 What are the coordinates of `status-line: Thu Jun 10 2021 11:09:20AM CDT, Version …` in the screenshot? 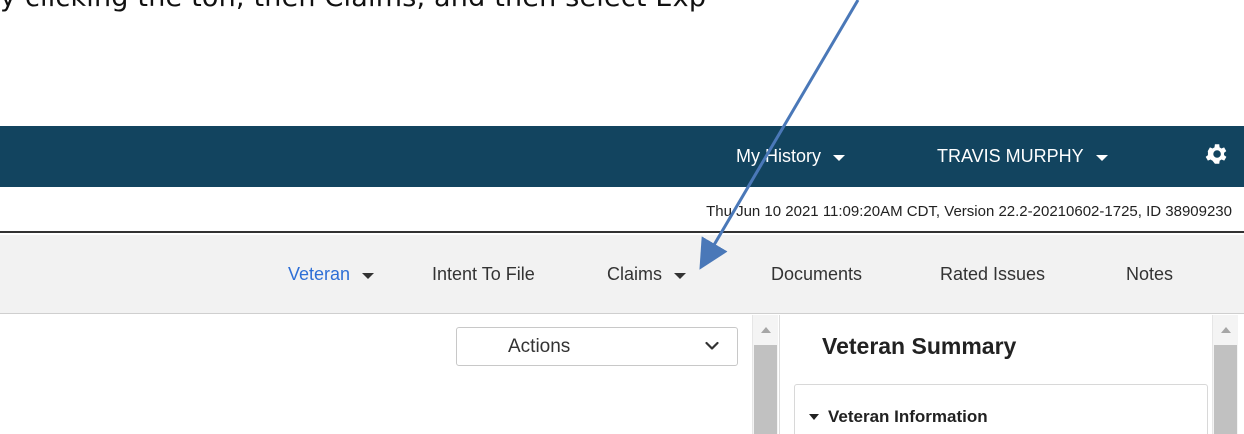 It's located at (622, 210).